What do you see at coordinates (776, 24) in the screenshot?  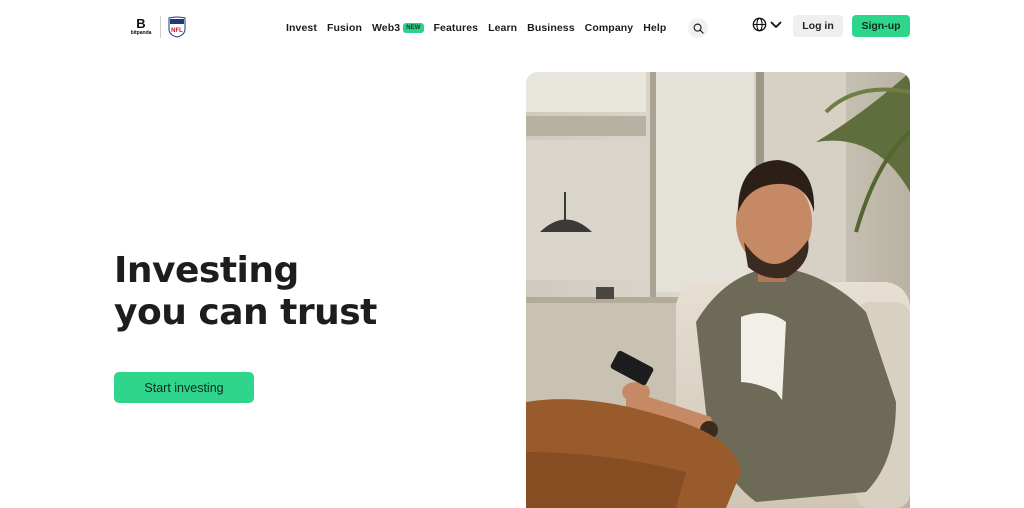 I see `chevron-down-icon` at bounding box center [776, 24].